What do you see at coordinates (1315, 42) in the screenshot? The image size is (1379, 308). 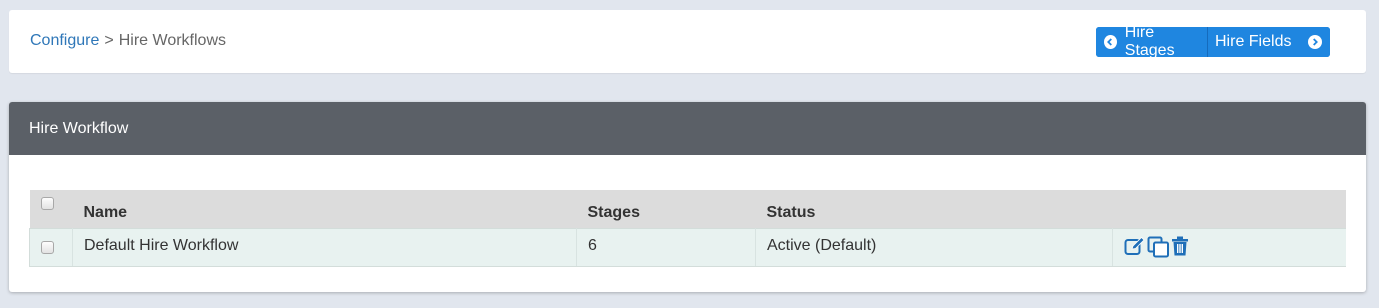 I see `chevron-right-circle-icon` at bounding box center [1315, 42].